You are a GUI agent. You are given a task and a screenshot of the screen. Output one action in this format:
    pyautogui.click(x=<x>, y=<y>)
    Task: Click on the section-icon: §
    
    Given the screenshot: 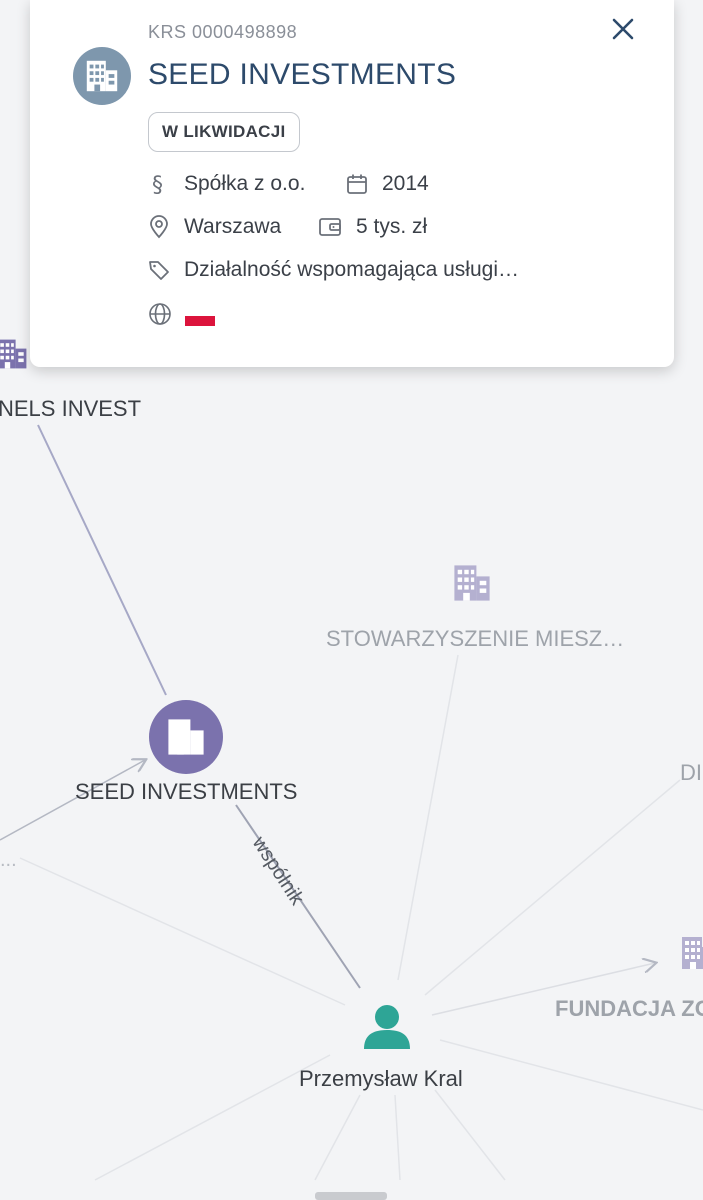 What is the action you would take?
    pyautogui.click(x=157, y=184)
    